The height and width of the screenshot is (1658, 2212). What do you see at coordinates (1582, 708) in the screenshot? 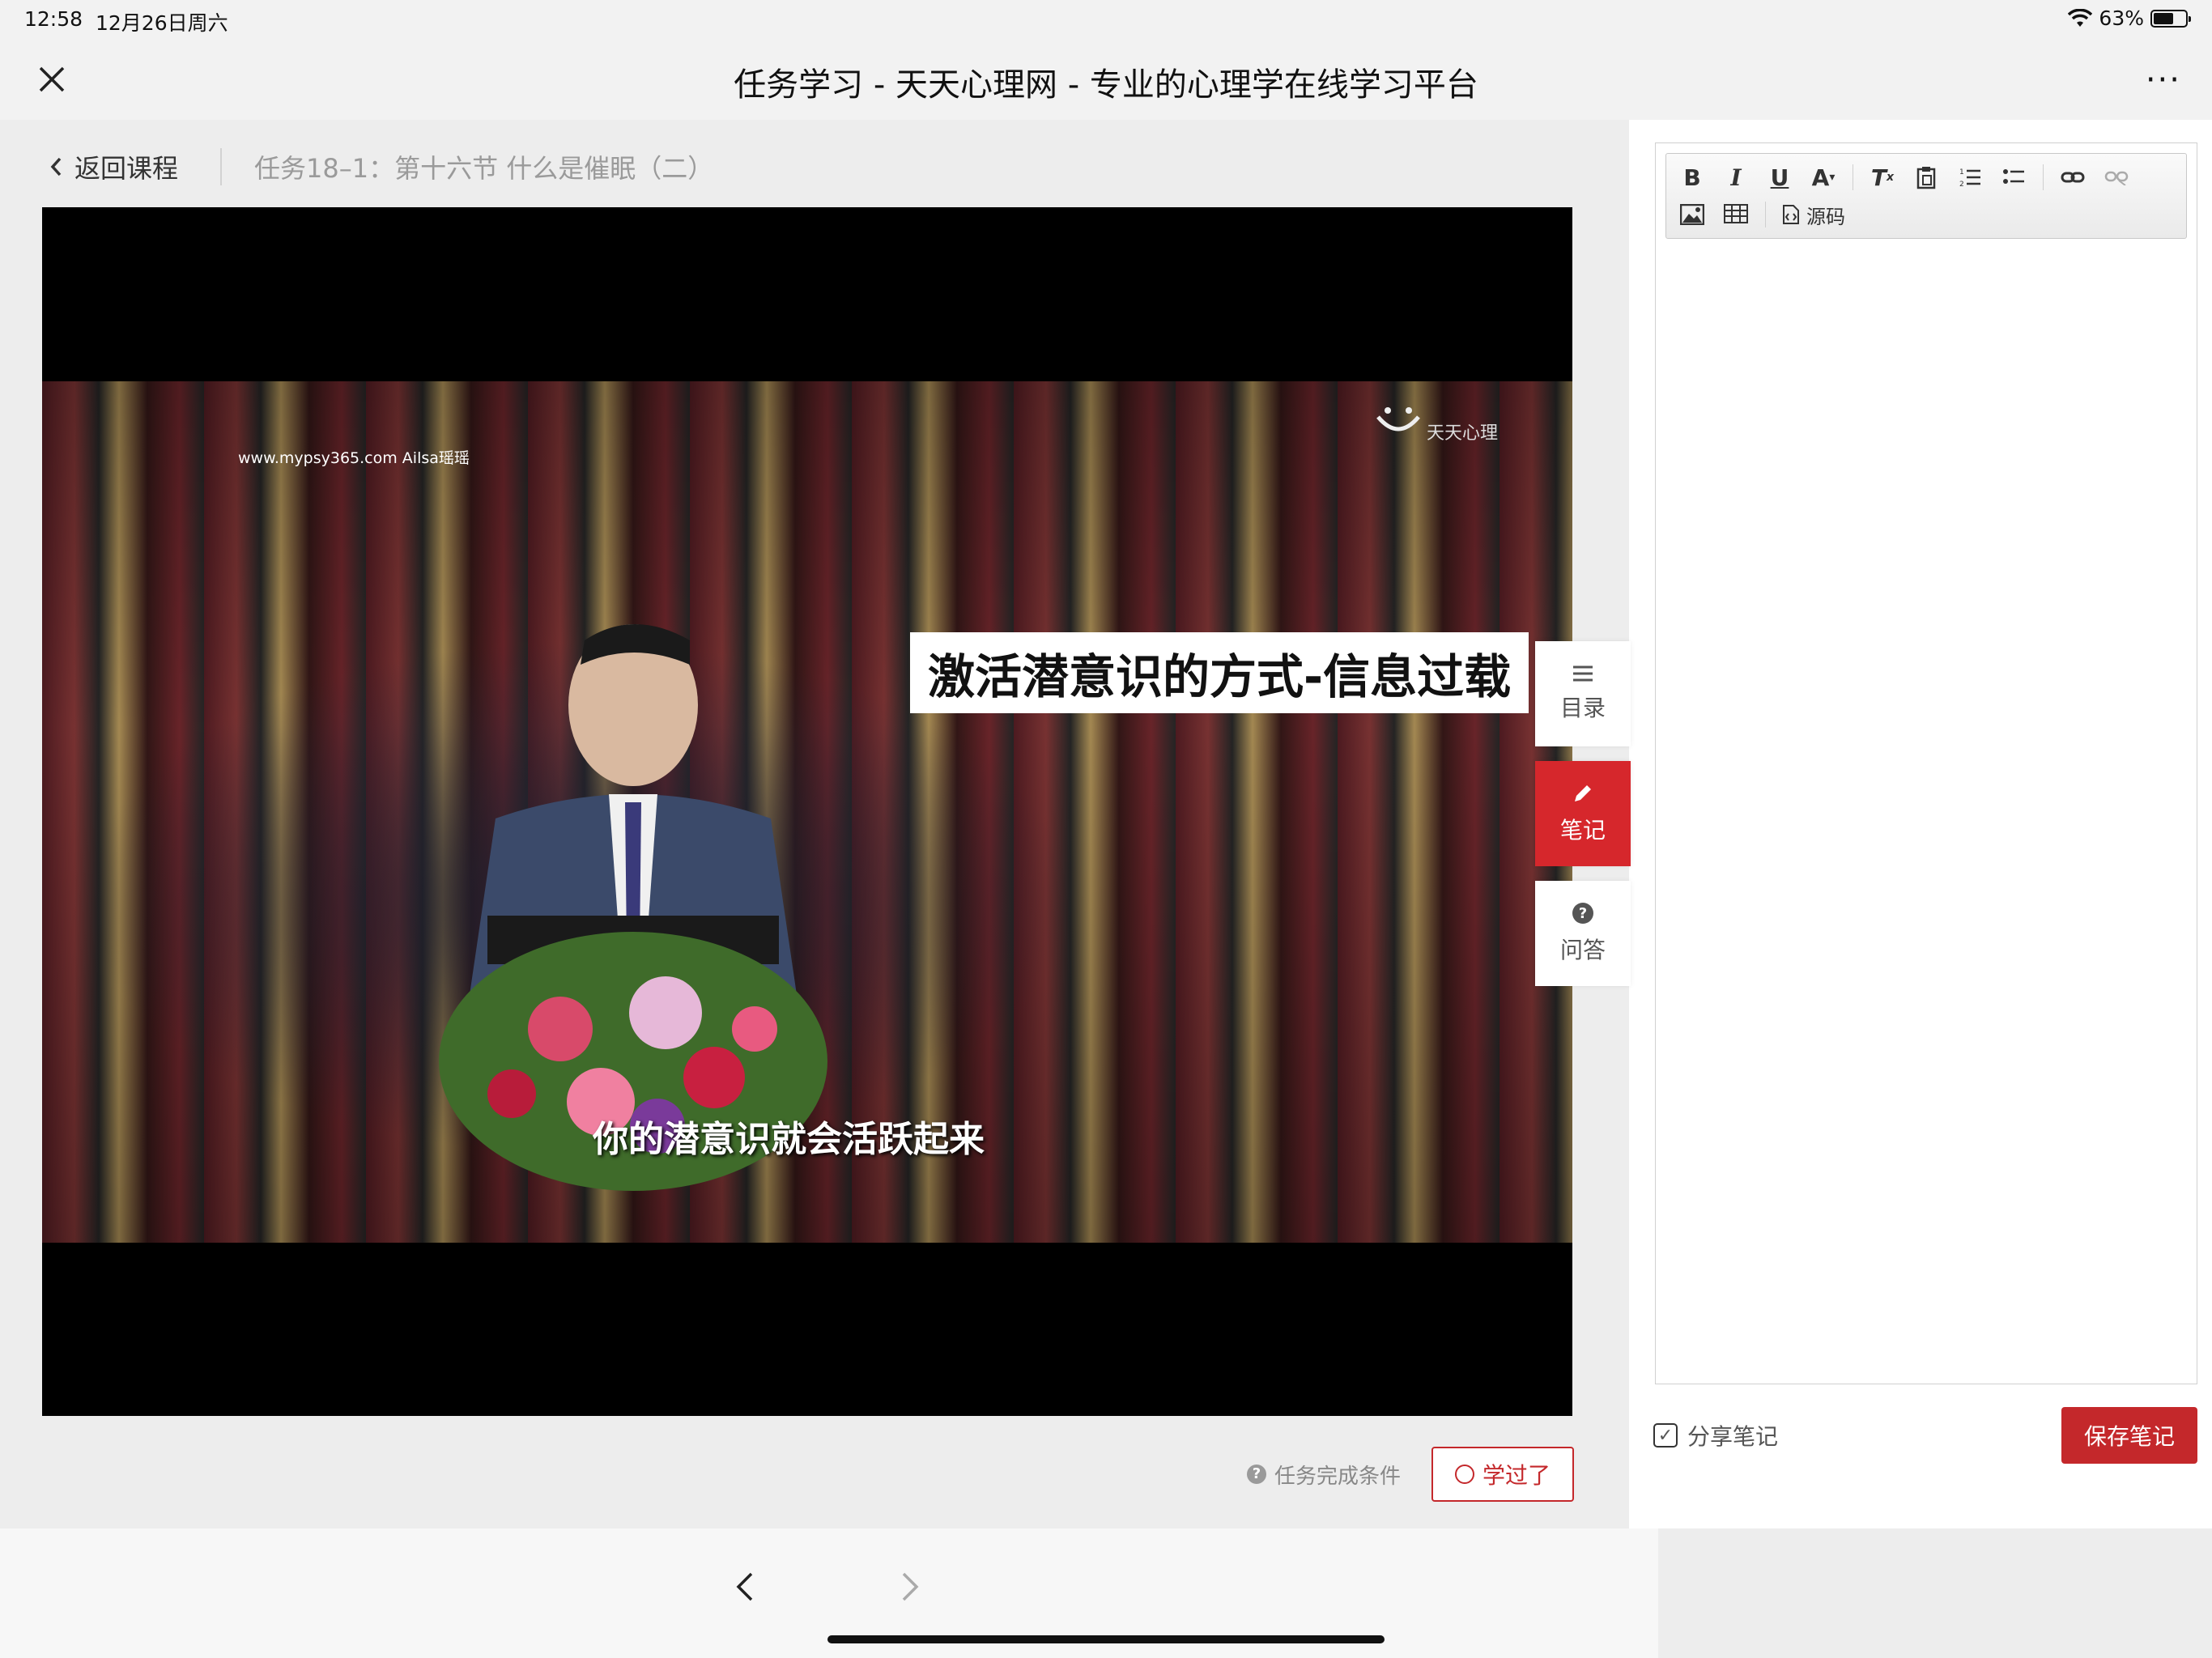
I see `tab-catalog-label: 目录` at bounding box center [1582, 708].